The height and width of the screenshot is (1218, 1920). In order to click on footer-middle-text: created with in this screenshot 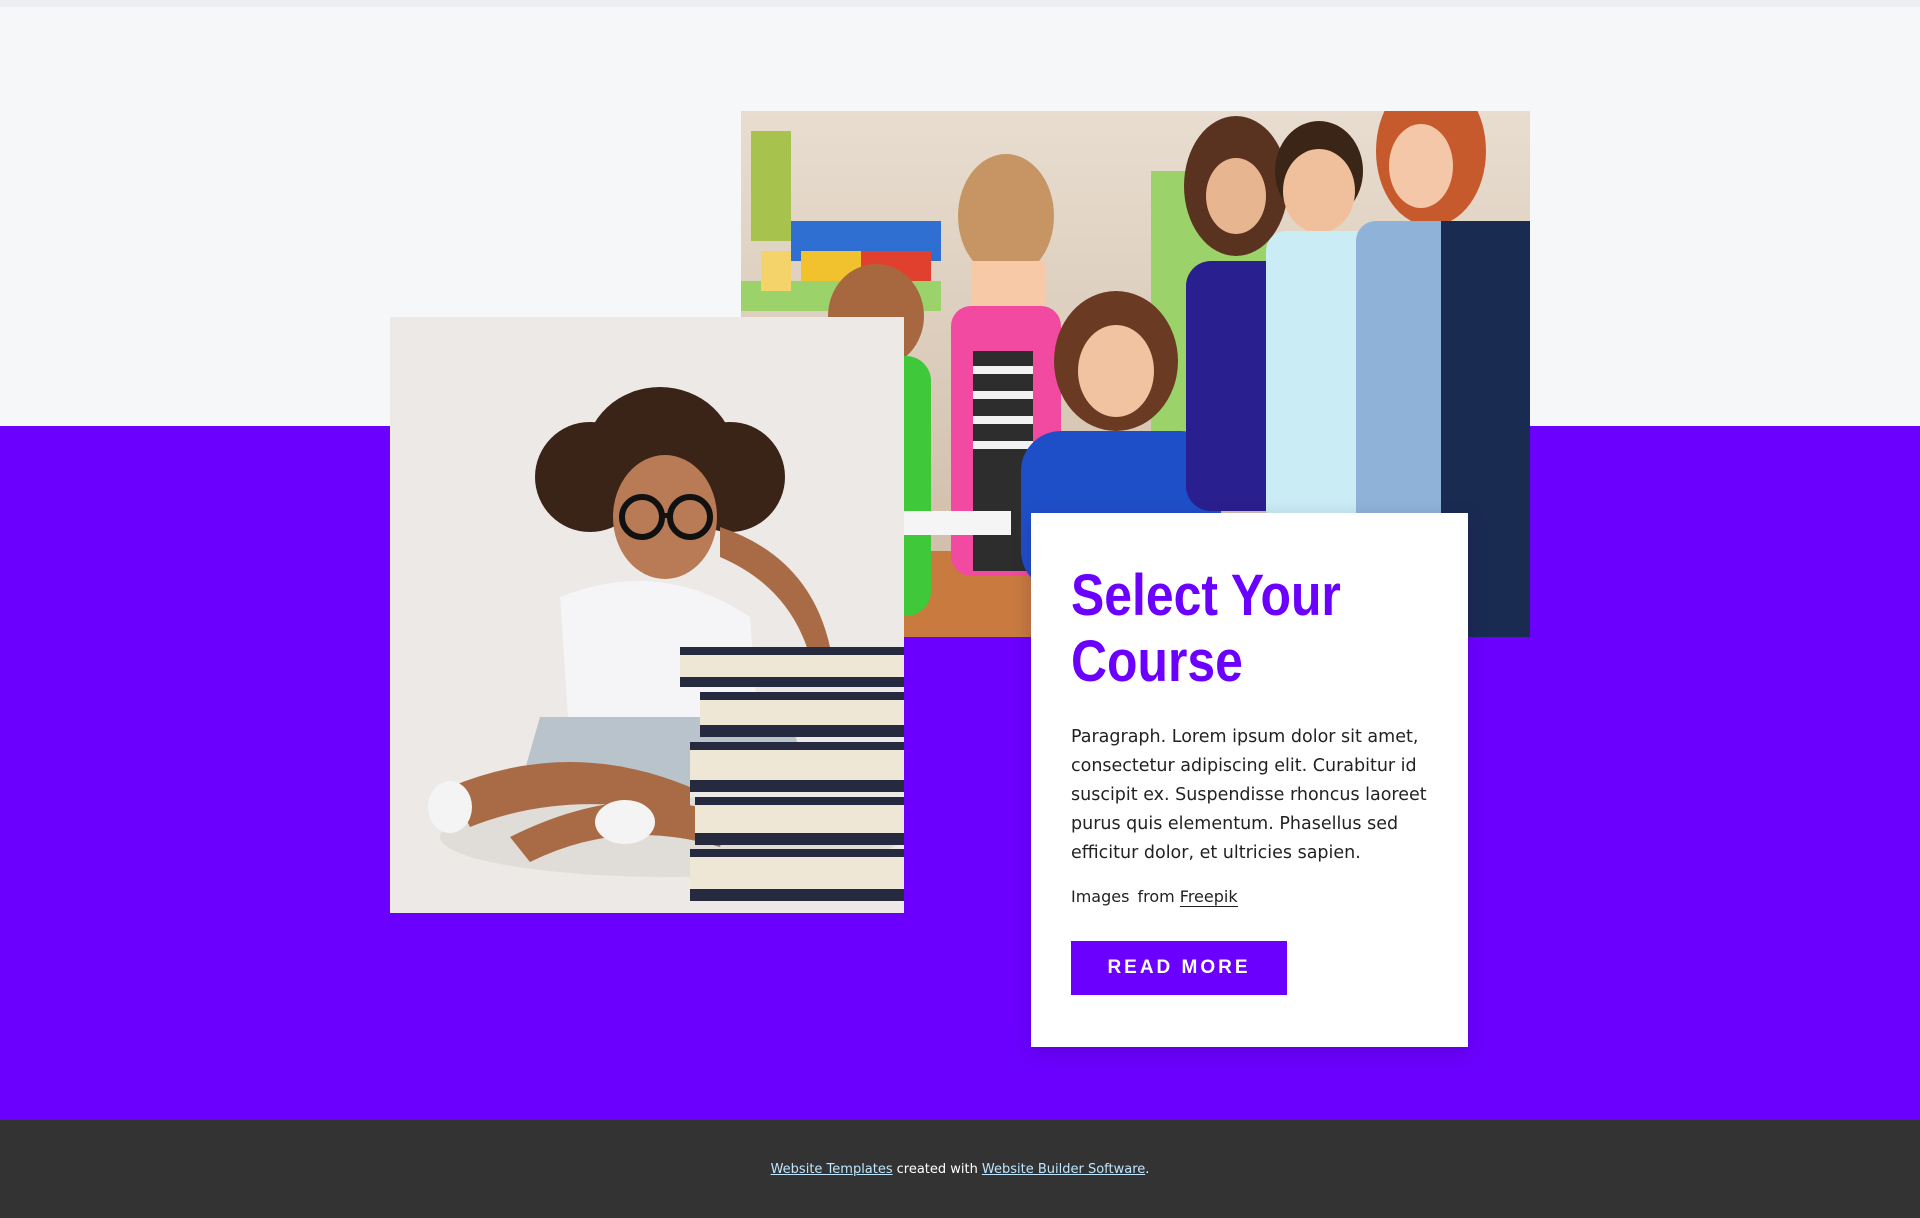, I will do `click(937, 1169)`.